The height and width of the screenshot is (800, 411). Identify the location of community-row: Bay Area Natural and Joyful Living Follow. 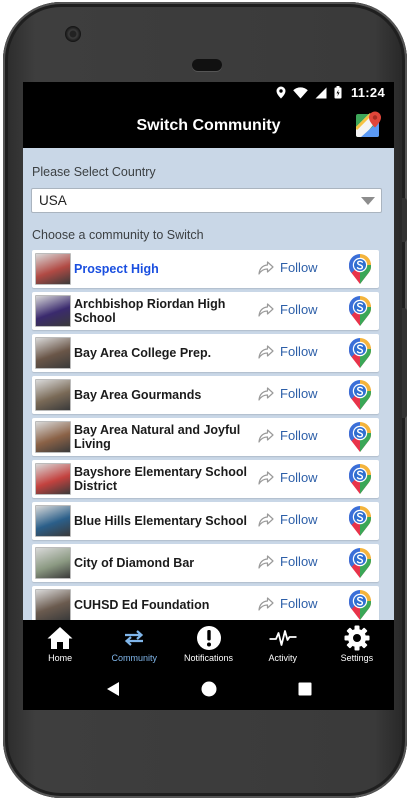
(205, 437).